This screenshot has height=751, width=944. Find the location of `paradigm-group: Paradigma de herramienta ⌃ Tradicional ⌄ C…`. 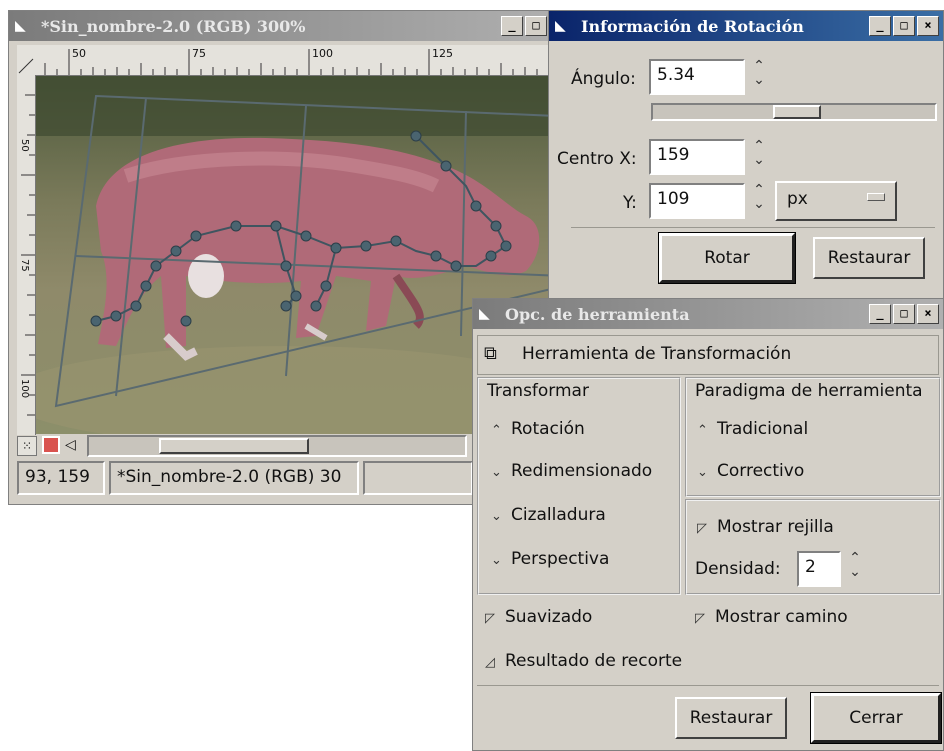

paradigm-group: Paradigma de herramienta ⌃ Tradicional ⌄ C… is located at coordinates (813, 437).